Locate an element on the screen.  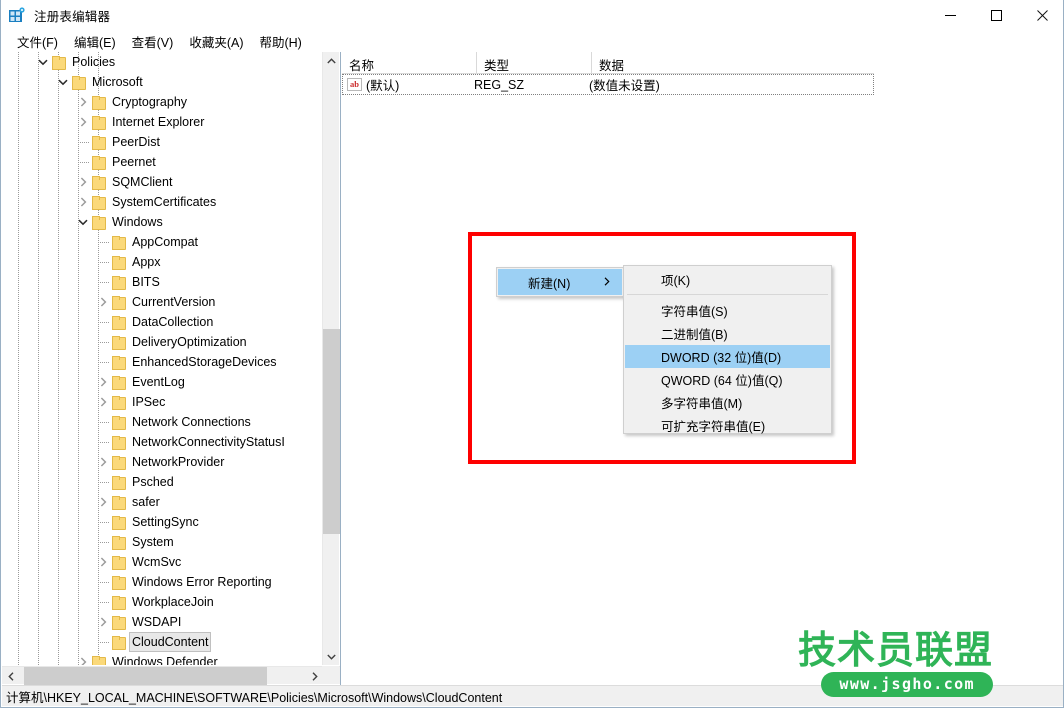
scroll-up-icon is located at coordinates (331, 60).